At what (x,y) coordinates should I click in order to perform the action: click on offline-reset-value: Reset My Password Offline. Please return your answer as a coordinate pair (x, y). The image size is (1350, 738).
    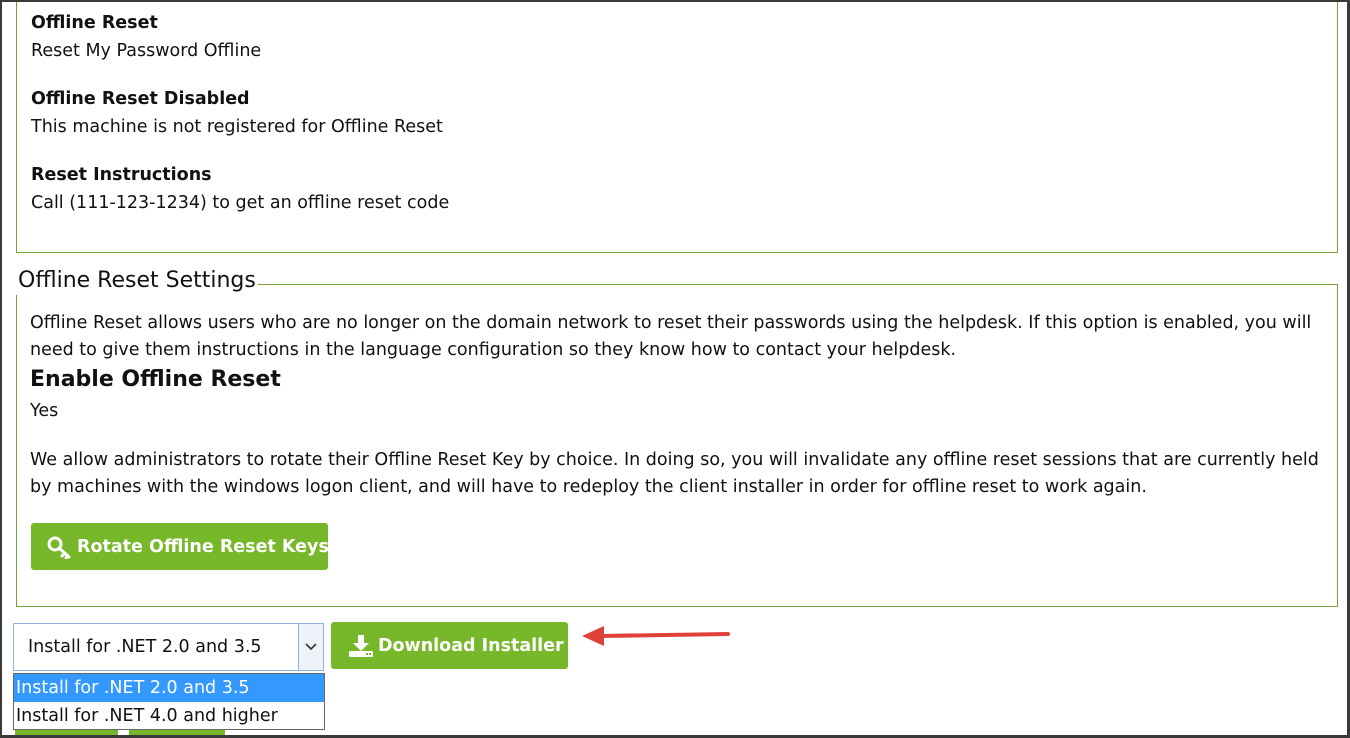
    Looking at the image, I should click on (146, 51).